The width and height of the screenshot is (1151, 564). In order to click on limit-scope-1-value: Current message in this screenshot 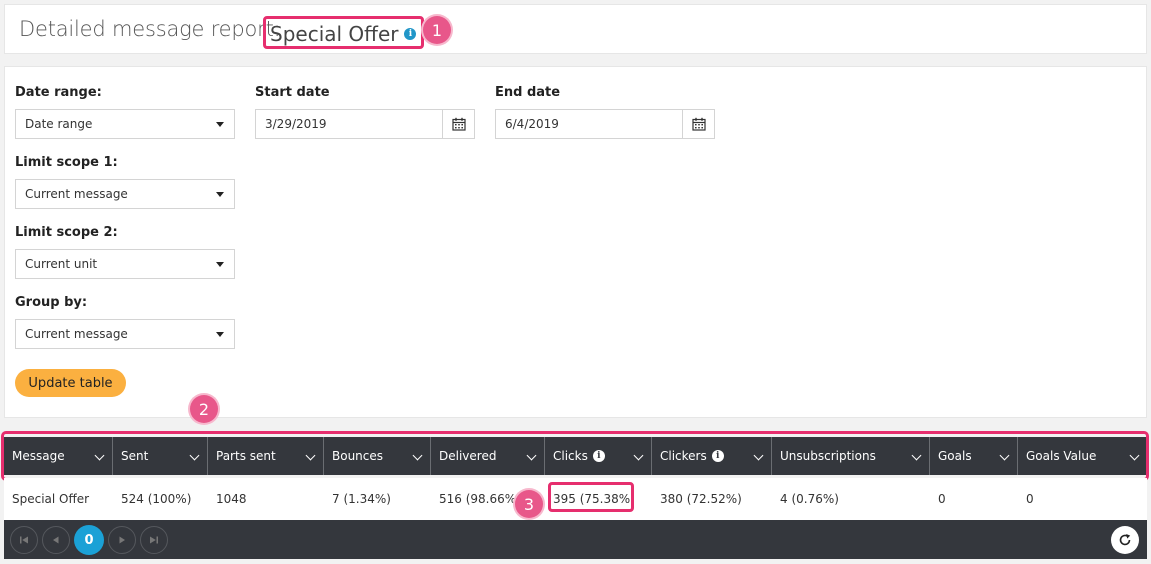, I will do `click(76, 194)`.